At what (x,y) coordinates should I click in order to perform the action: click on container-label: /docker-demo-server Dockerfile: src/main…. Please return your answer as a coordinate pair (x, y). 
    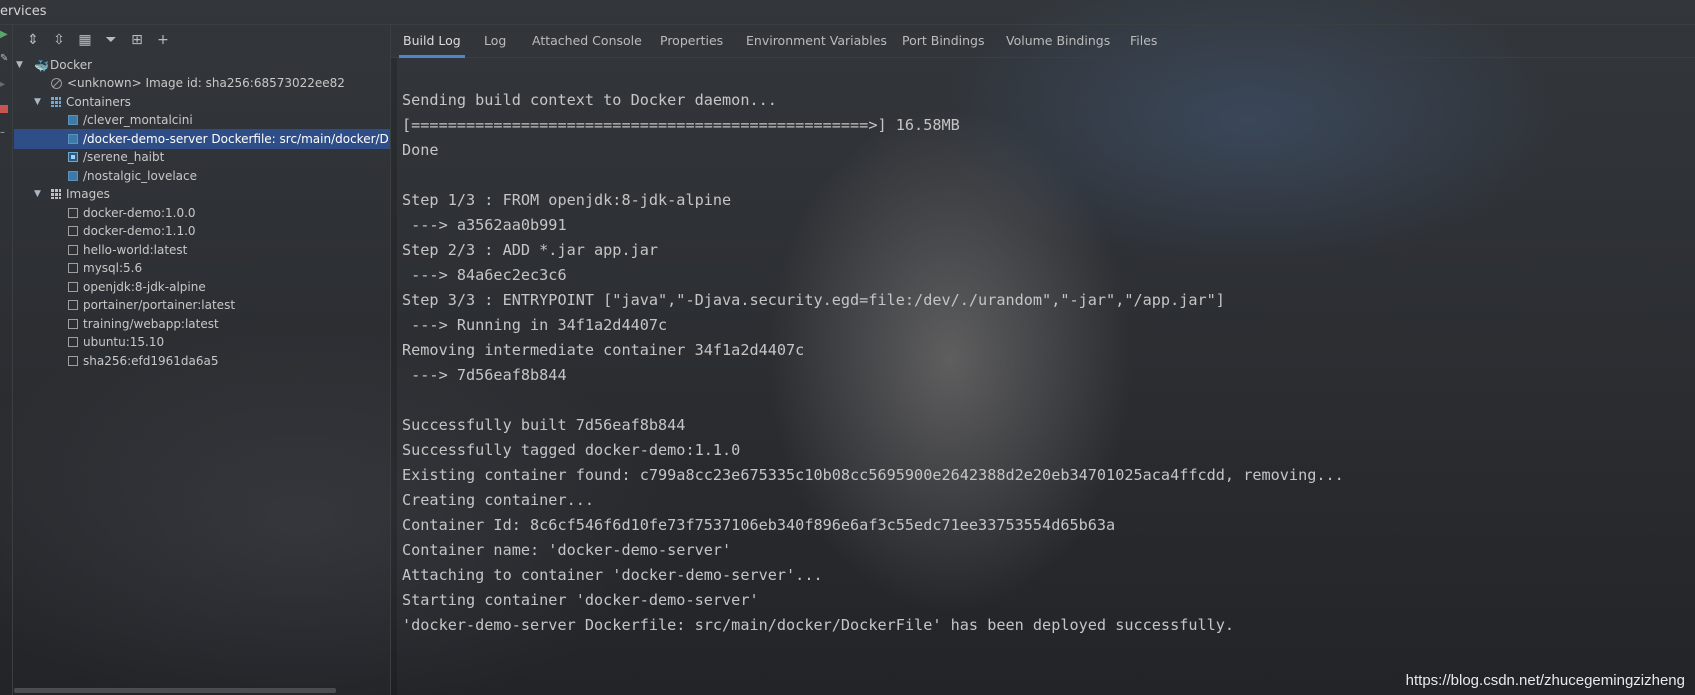
    Looking at the image, I should click on (236, 139).